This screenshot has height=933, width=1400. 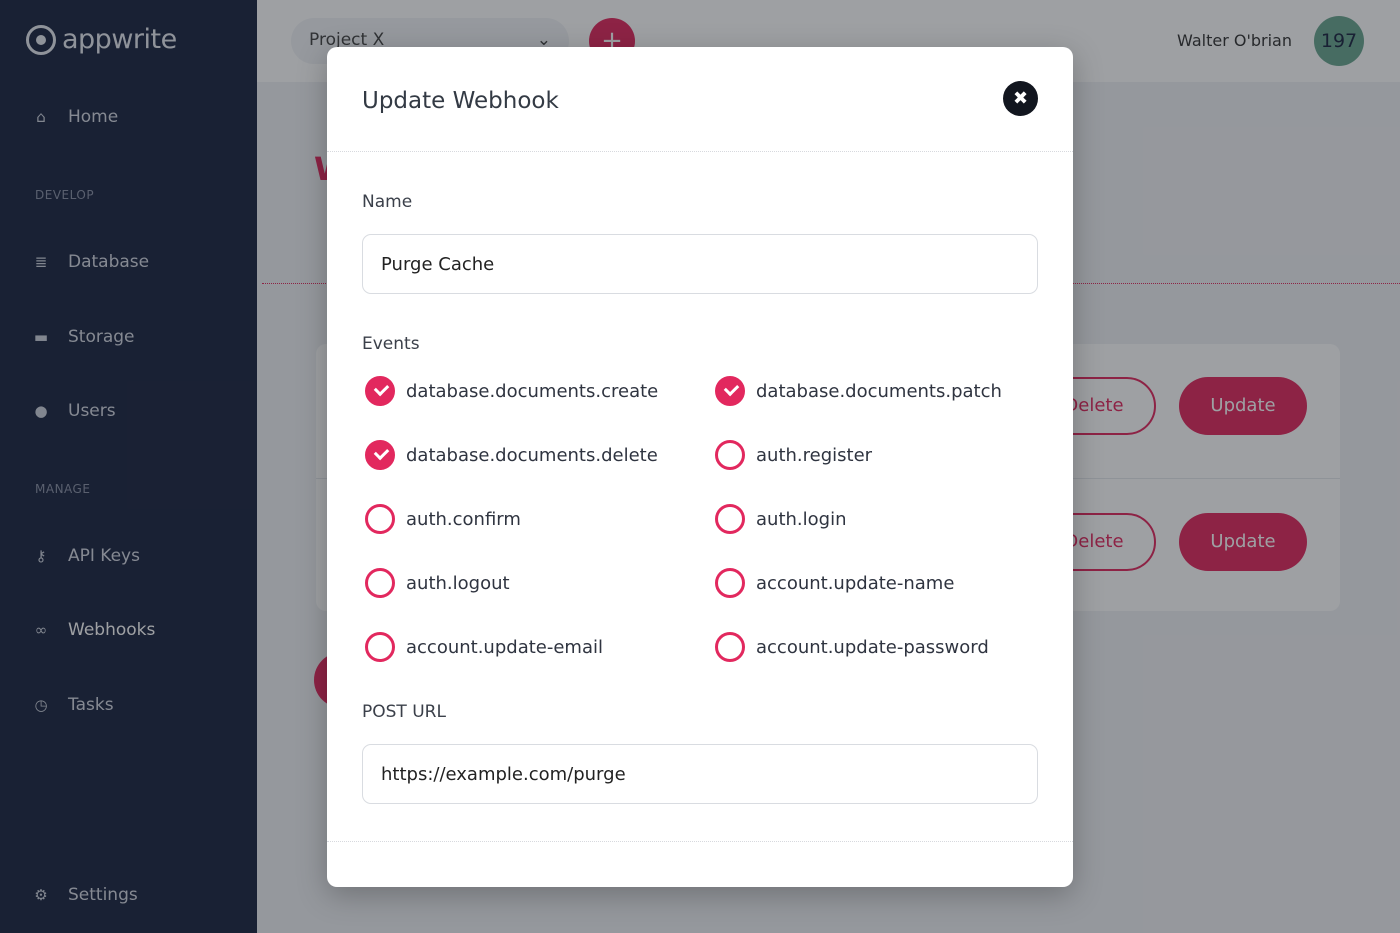 What do you see at coordinates (855, 583) in the screenshot?
I see `event-label: account.update-name` at bounding box center [855, 583].